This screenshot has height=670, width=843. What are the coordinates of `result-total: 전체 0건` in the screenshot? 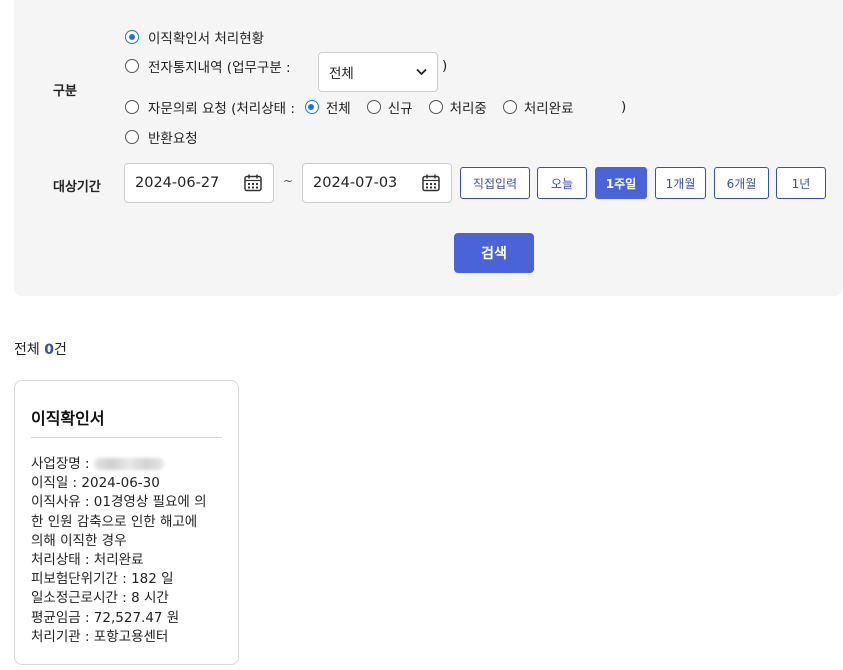 It's located at (40, 350).